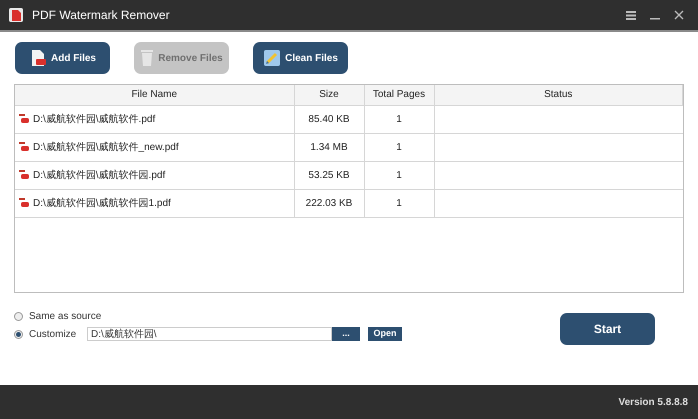 Image resolution: width=698 pixels, height=419 pixels. What do you see at coordinates (653, 403) in the screenshot?
I see `version-label: Version 5.8.8.8` at bounding box center [653, 403].